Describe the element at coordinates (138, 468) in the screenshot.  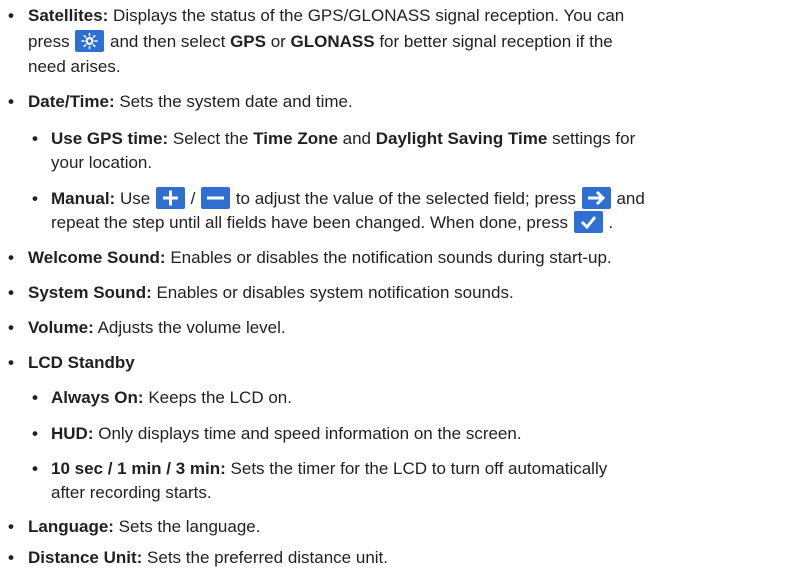
I see `timers-label: 10 sec / 1 min / 3 min:` at that location.